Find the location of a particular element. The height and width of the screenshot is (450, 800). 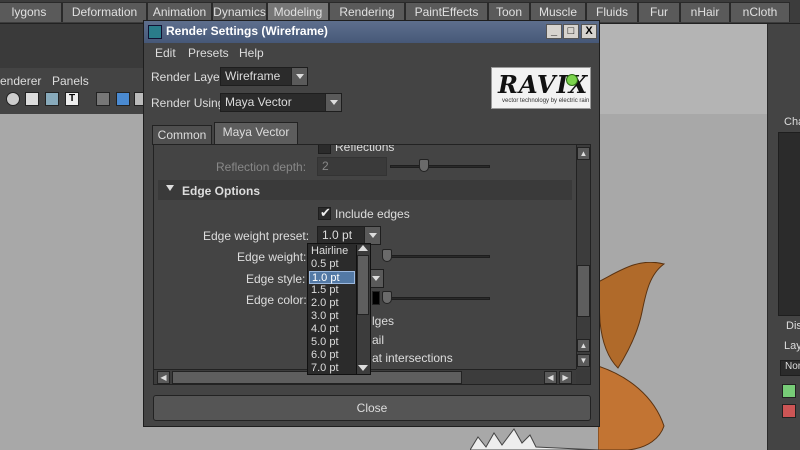

tab-display: Dis is located at coordinates (793, 326).